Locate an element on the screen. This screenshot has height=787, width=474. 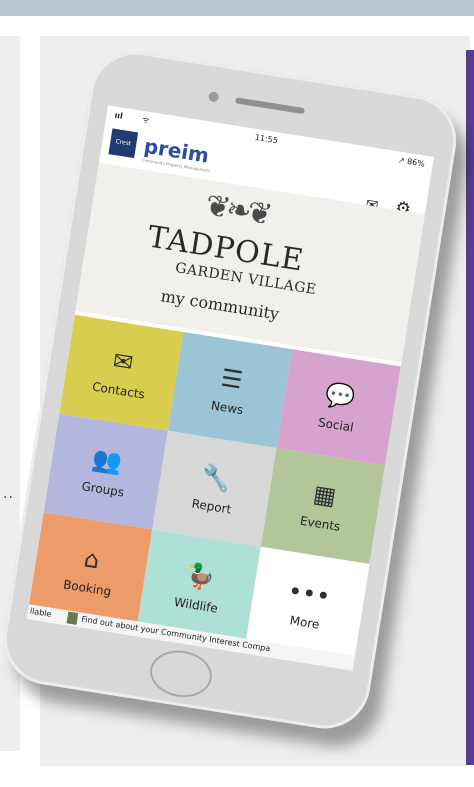
dots-icon: ••• is located at coordinates (309, 594).